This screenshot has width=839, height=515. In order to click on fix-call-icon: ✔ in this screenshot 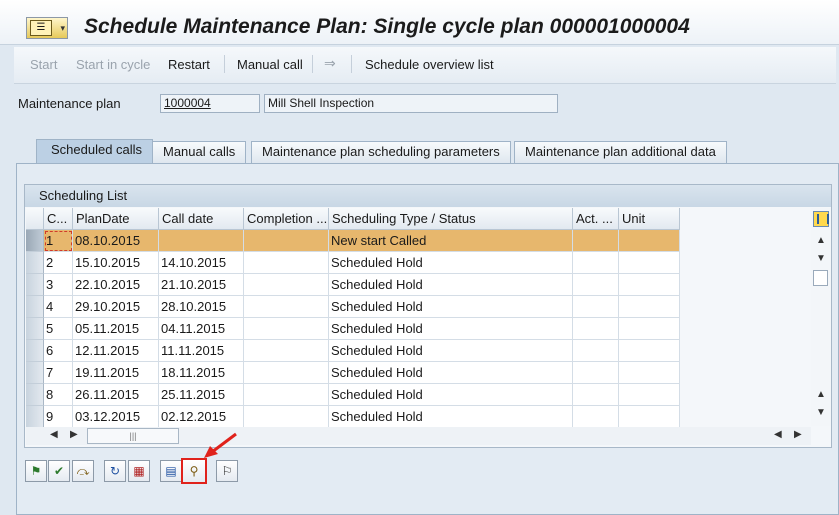, I will do `click(59, 471)`.